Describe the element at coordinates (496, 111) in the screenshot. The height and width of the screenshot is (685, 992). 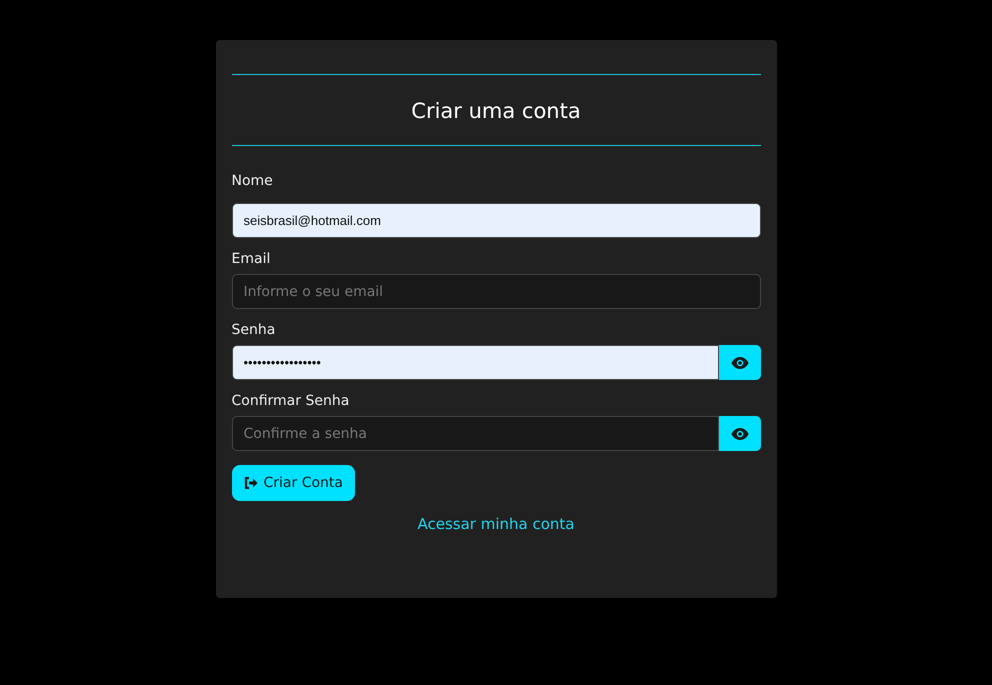
I see `form-title: Criar uma conta` at that location.